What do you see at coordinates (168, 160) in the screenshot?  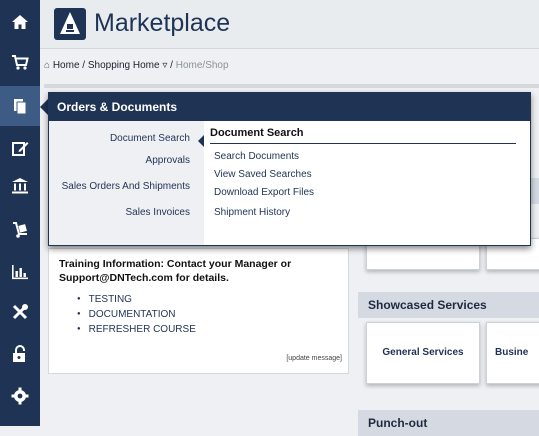 I see `menu-category-approvals: Approvals` at bounding box center [168, 160].